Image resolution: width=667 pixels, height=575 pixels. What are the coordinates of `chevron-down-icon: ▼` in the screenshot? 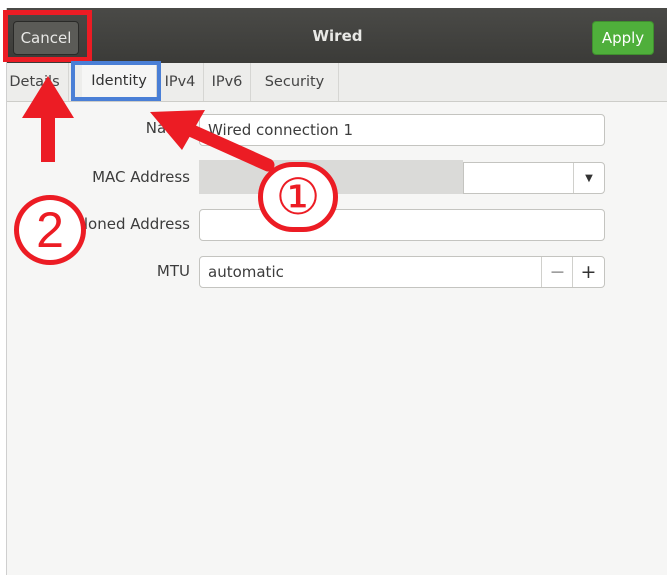 It's located at (588, 178).